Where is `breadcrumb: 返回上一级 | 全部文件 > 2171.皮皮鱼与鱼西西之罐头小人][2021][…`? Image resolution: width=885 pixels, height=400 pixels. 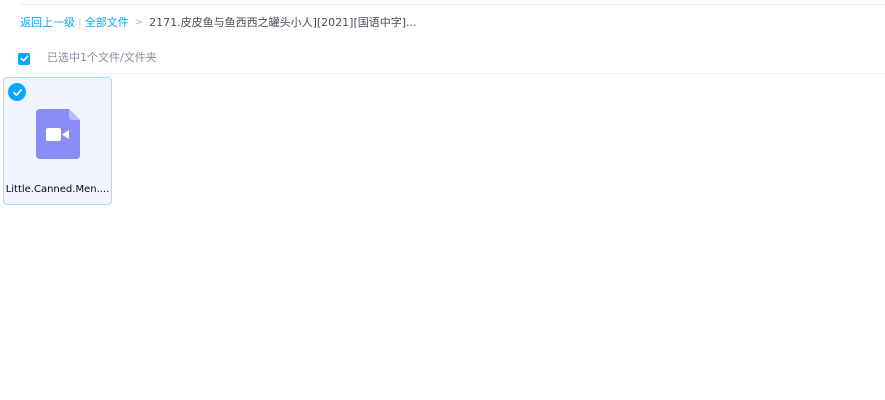 breadcrumb: 返回上一级 | 全部文件 > 2171.皮皮鱼与鱼西西之罐头小人][2021][… is located at coordinates (218, 23).